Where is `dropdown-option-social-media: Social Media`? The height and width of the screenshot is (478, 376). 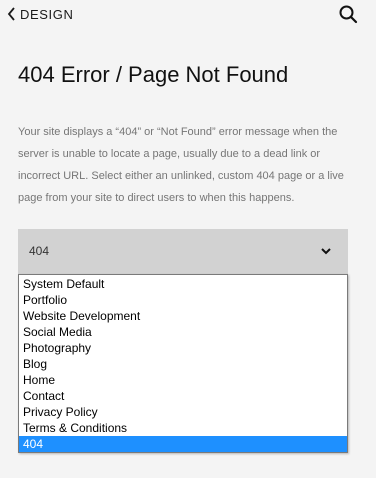
dropdown-option-social-media: Social Media is located at coordinates (183, 332).